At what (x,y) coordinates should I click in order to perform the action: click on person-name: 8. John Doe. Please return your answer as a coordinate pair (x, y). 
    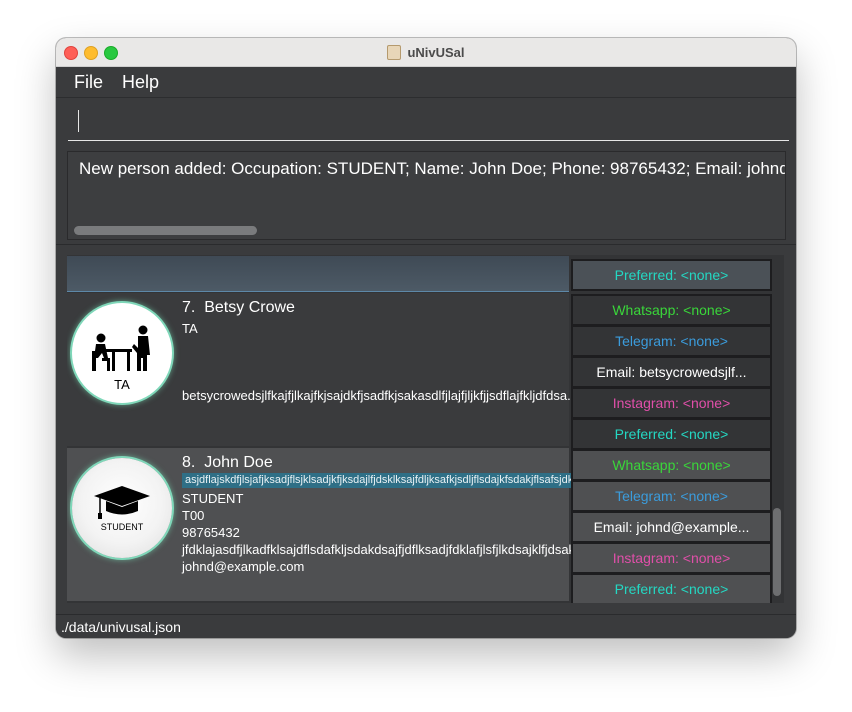
    Looking at the image, I should click on (227, 463).